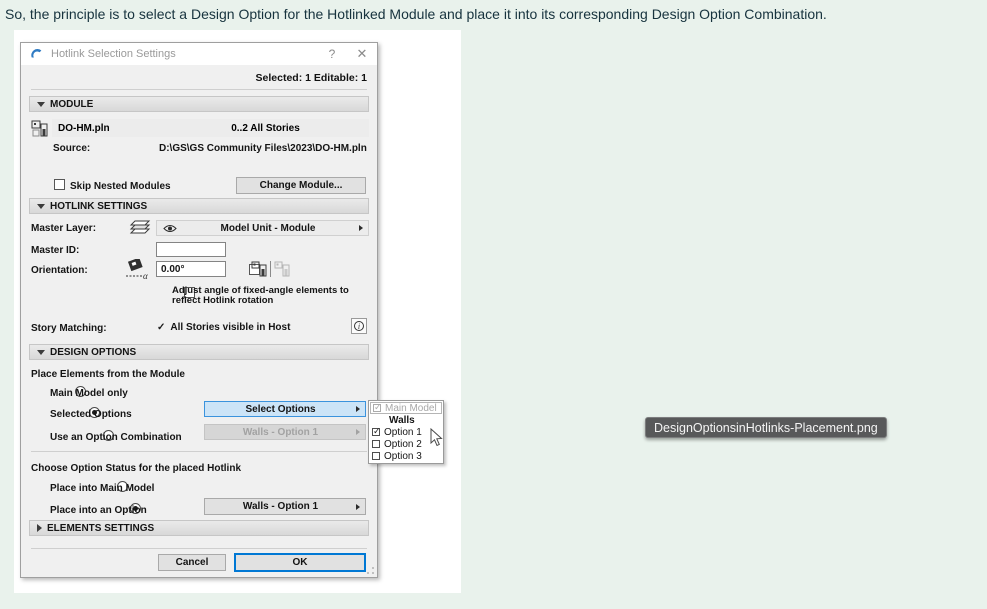  Describe the element at coordinates (766, 427) in the screenshot. I see `filename-tooltip: DesignOptionsinHotlinks-Placement.png` at that location.